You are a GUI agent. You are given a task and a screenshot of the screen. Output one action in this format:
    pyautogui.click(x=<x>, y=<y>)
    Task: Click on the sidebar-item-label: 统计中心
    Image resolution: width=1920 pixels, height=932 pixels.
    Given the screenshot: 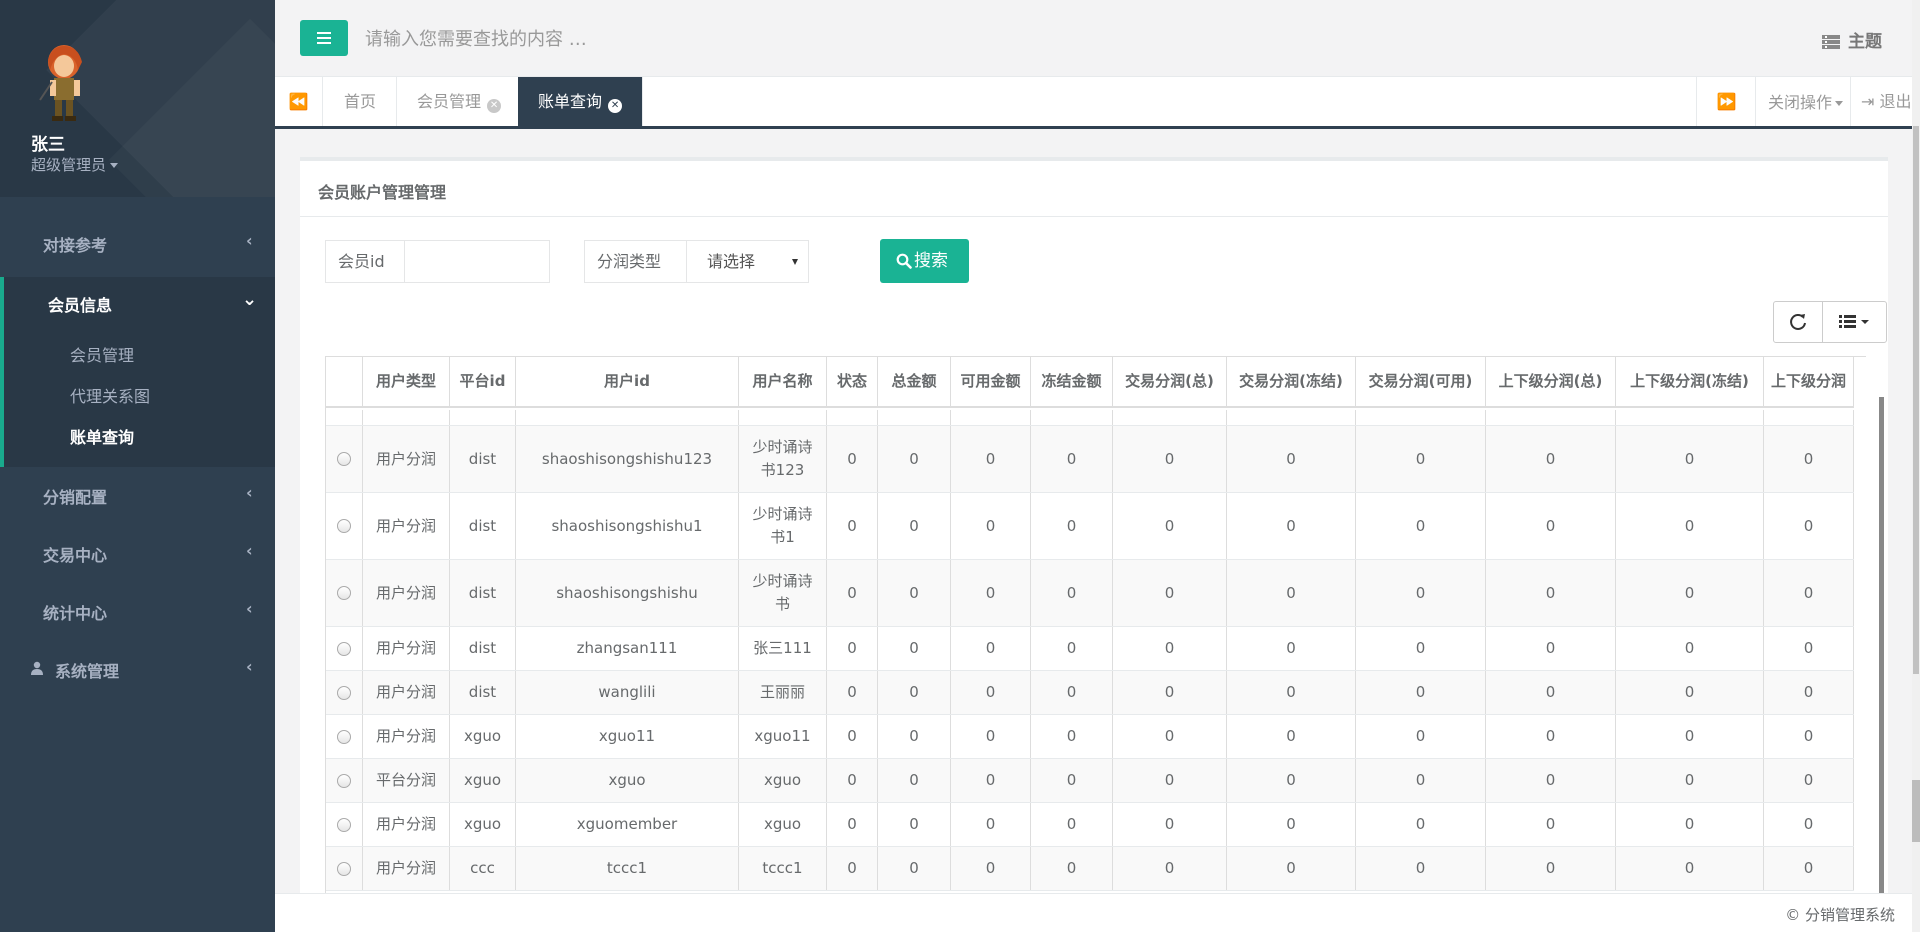 What is the action you would take?
    pyautogui.click(x=75, y=613)
    